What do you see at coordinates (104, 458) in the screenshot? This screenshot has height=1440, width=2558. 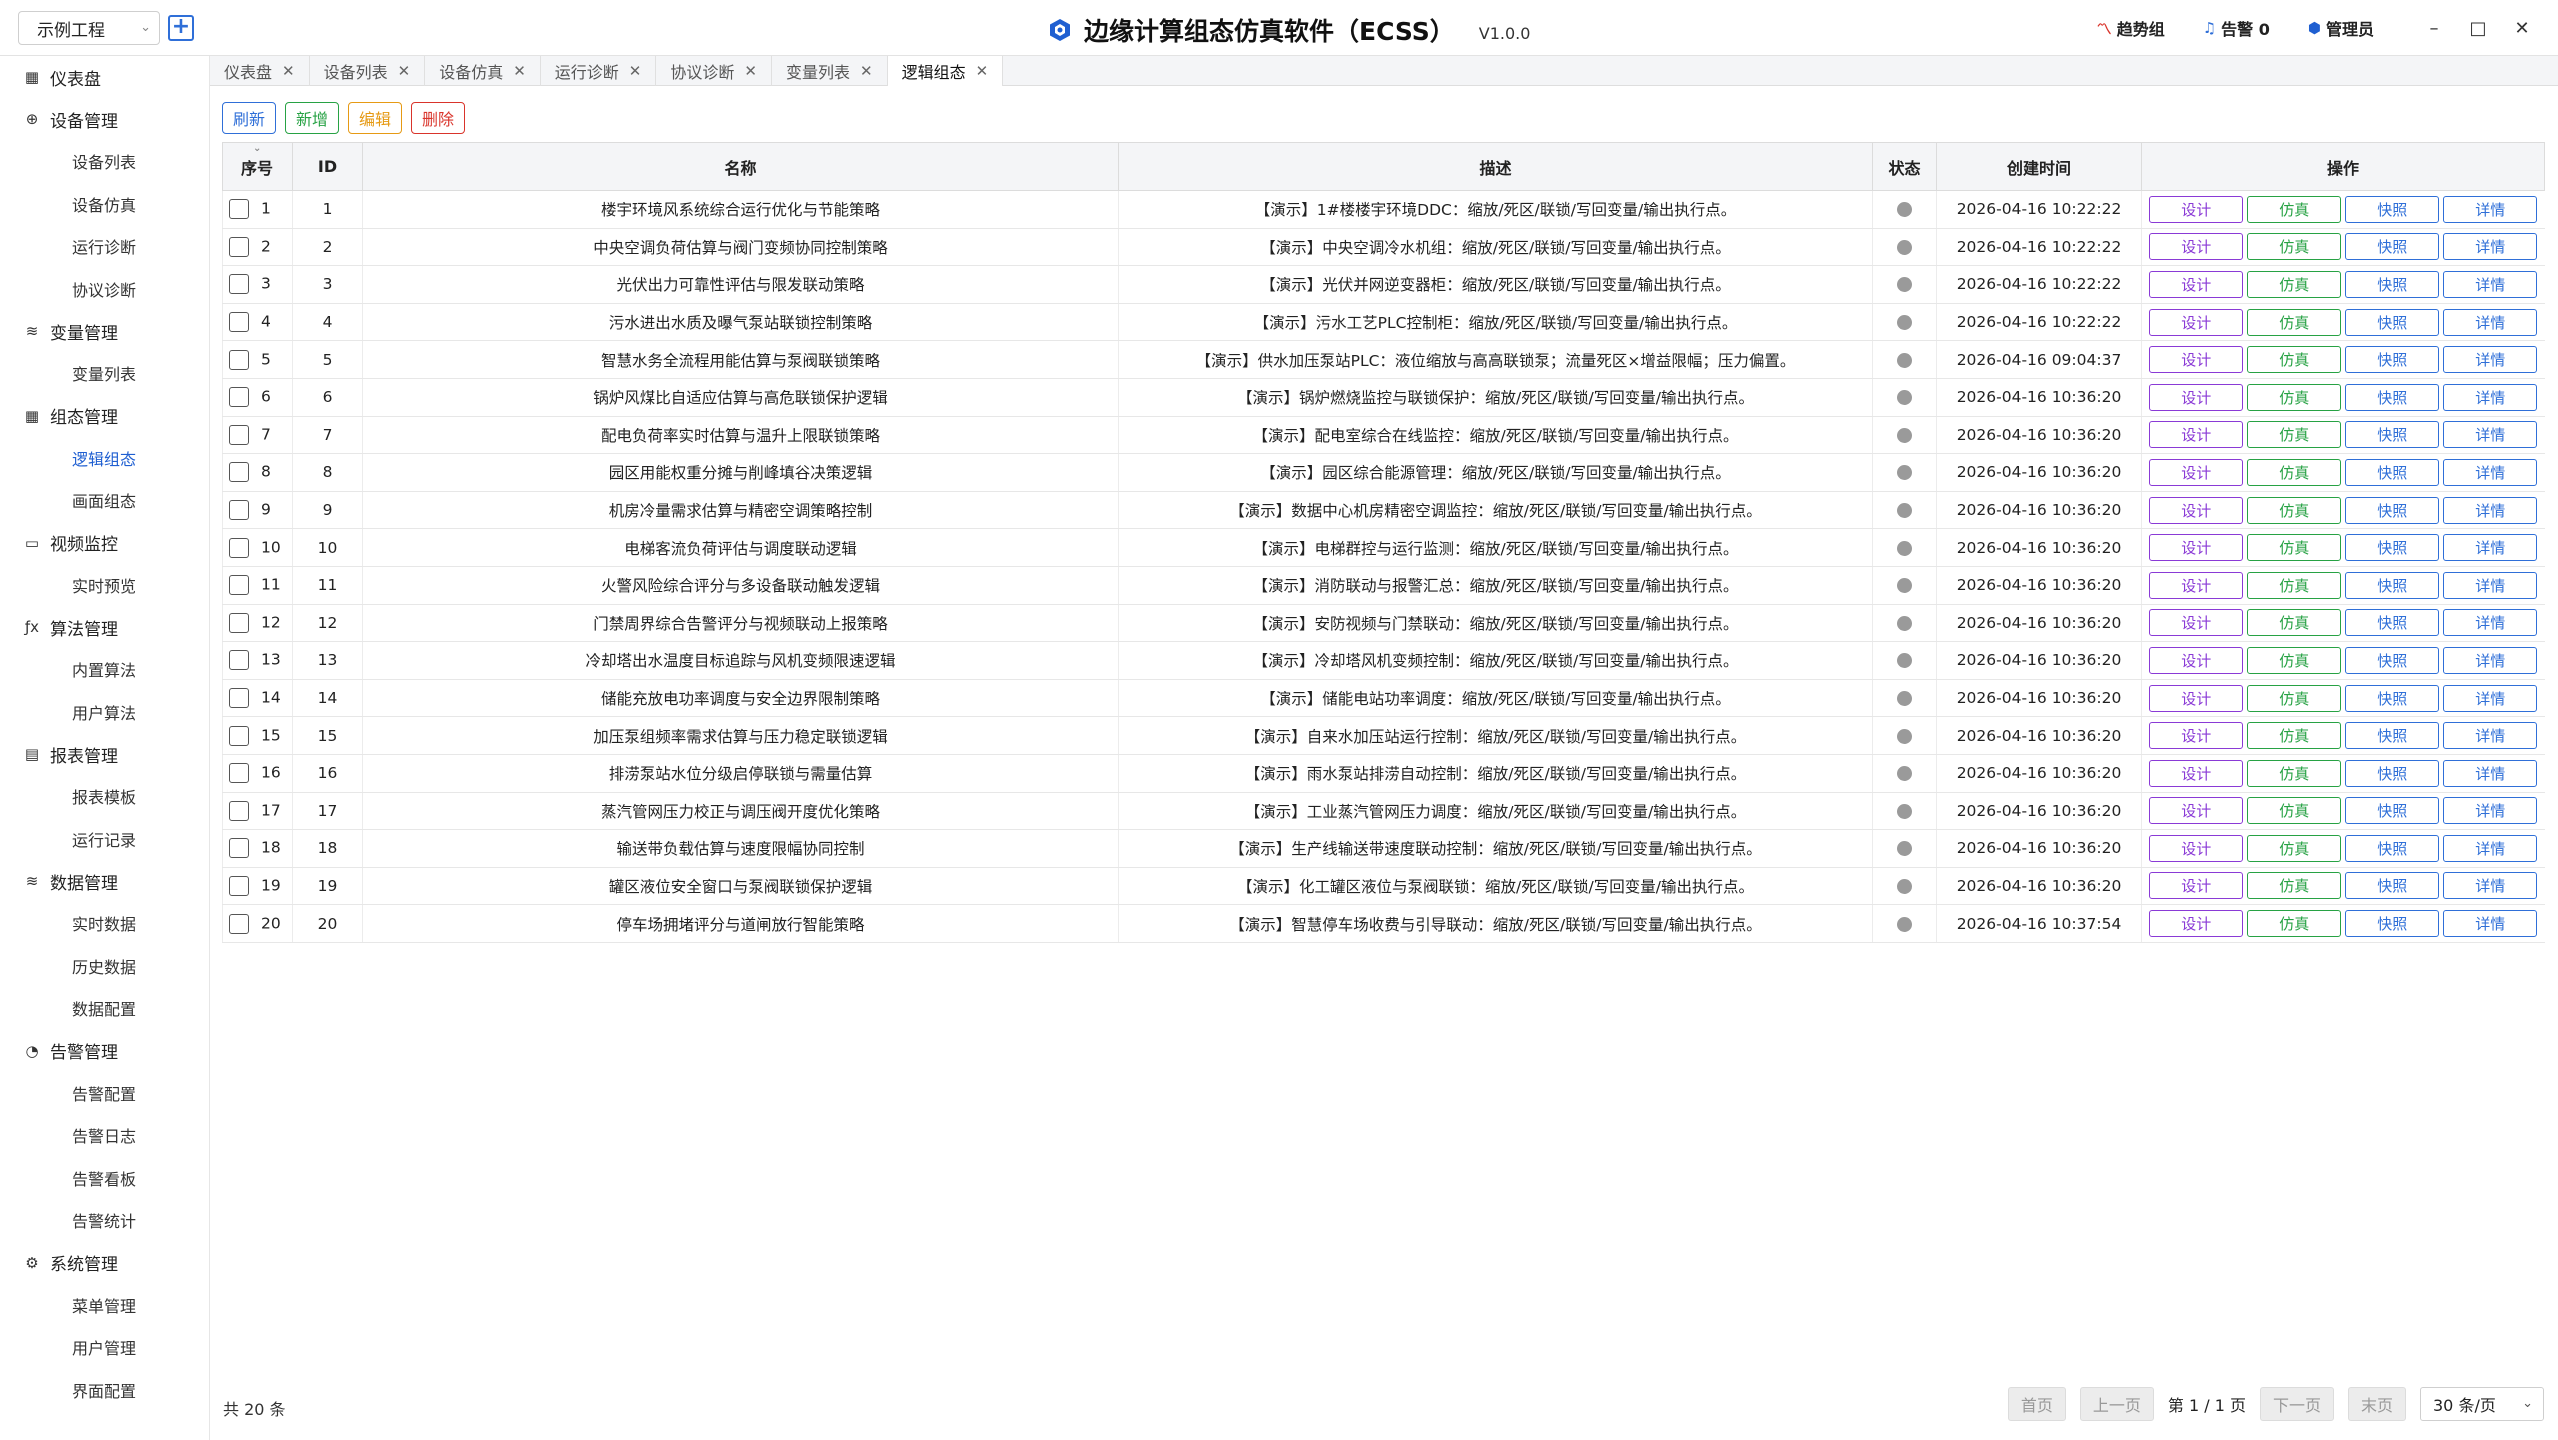 I see `sidebar-item: 逻辑组态` at bounding box center [104, 458].